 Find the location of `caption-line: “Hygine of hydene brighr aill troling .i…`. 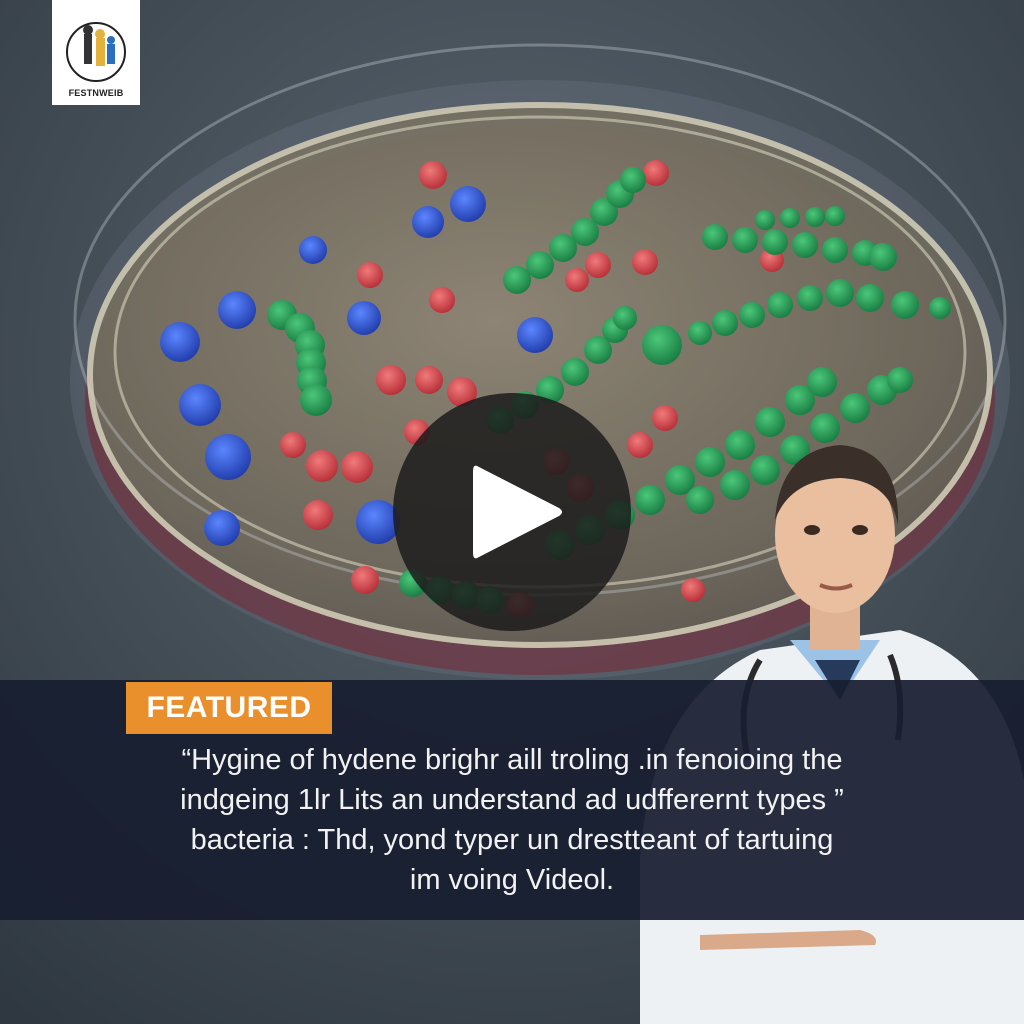

caption-line: “Hygine of hydene brighr aill troling .i… is located at coordinates (512, 760).